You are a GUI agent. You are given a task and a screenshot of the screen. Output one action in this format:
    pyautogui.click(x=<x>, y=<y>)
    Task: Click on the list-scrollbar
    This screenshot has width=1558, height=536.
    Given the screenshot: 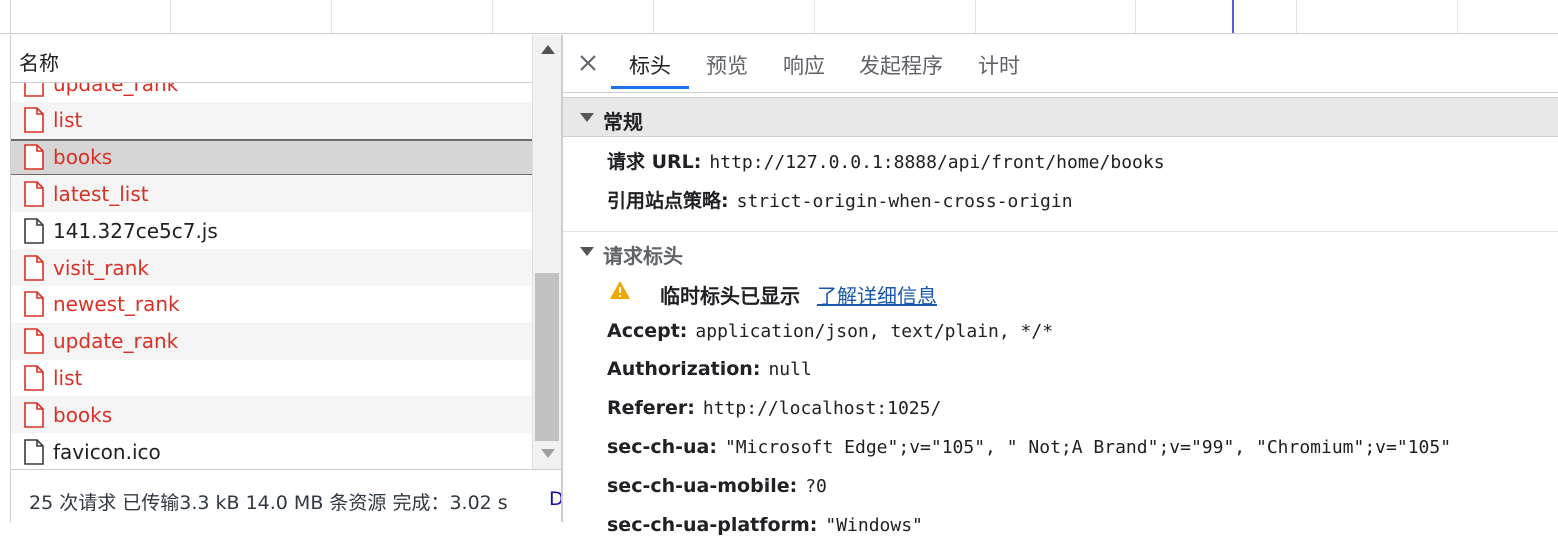 What is the action you would take?
    pyautogui.click(x=547, y=252)
    